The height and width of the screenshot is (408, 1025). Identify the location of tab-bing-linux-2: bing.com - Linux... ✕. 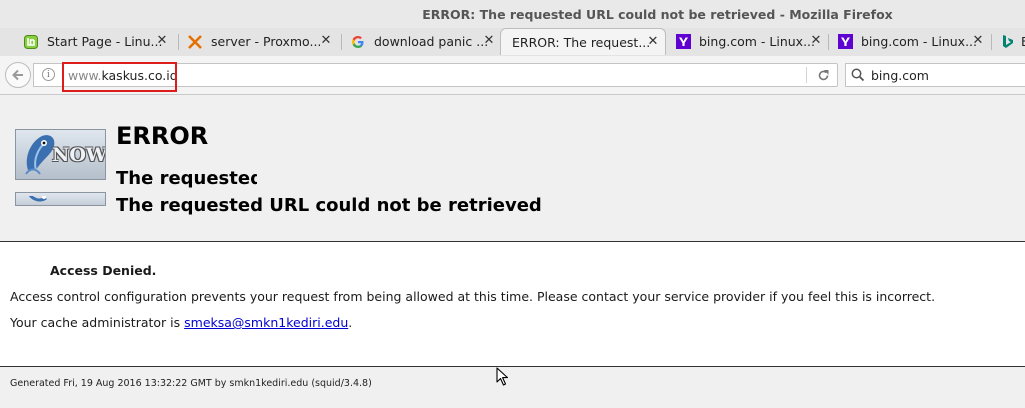
(909, 41).